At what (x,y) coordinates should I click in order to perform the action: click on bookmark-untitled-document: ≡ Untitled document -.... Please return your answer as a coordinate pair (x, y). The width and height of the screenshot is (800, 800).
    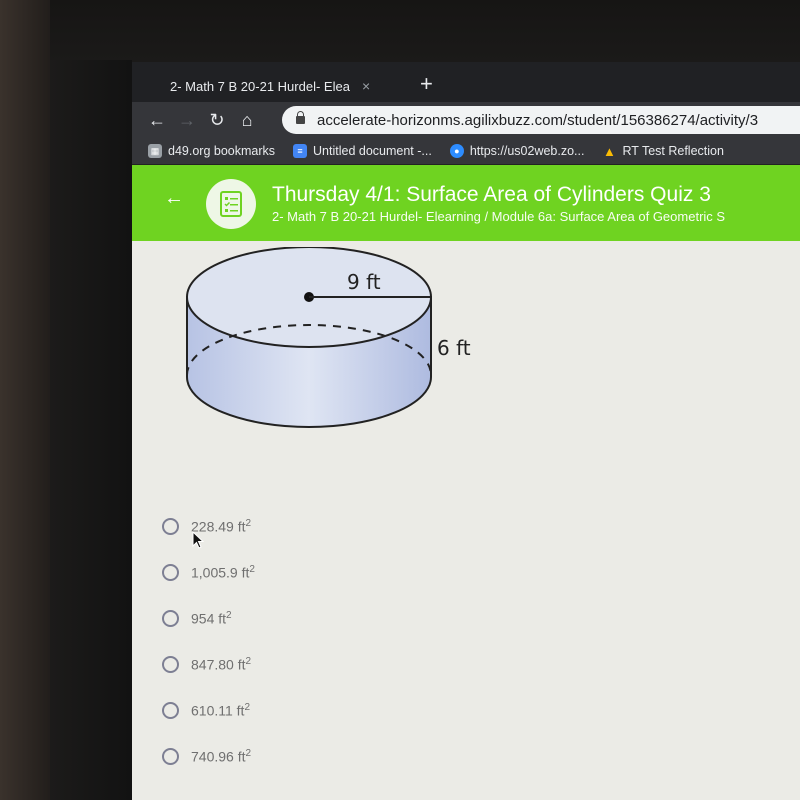
    Looking at the image, I should click on (362, 151).